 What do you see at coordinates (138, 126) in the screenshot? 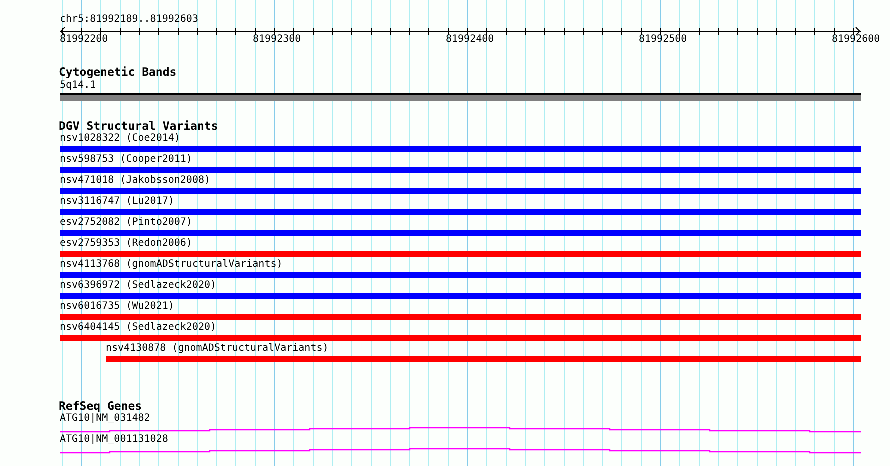
I see `track-title: DGV Structural Variants` at bounding box center [138, 126].